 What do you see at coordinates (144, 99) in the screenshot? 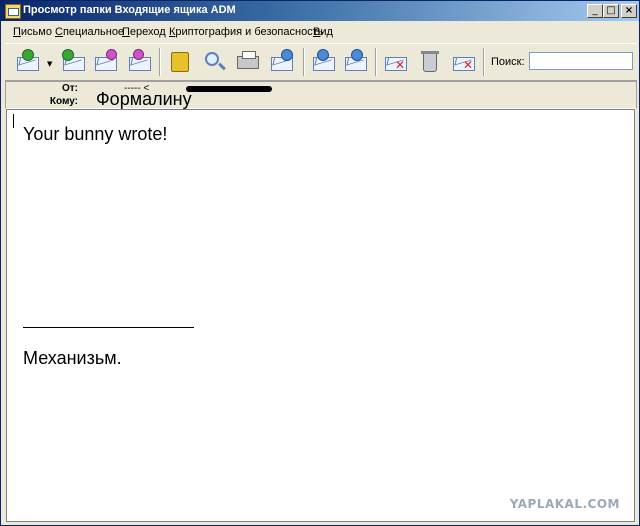
I see `to-value: Формалину` at bounding box center [144, 99].